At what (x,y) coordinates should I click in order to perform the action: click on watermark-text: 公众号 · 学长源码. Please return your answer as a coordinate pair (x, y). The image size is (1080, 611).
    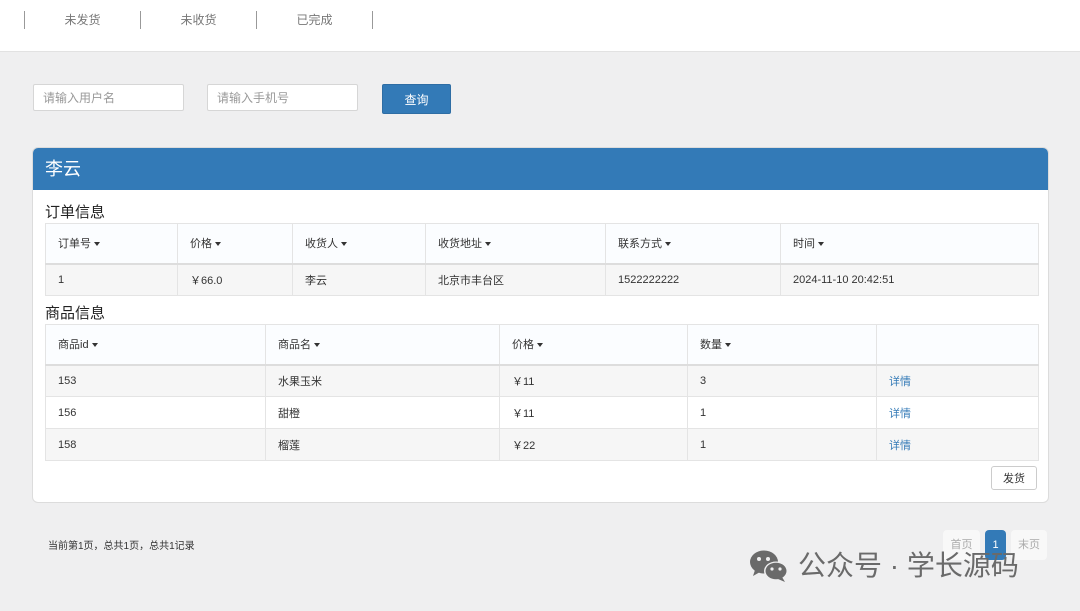
    Looking at the image, I should click on (908, 565).